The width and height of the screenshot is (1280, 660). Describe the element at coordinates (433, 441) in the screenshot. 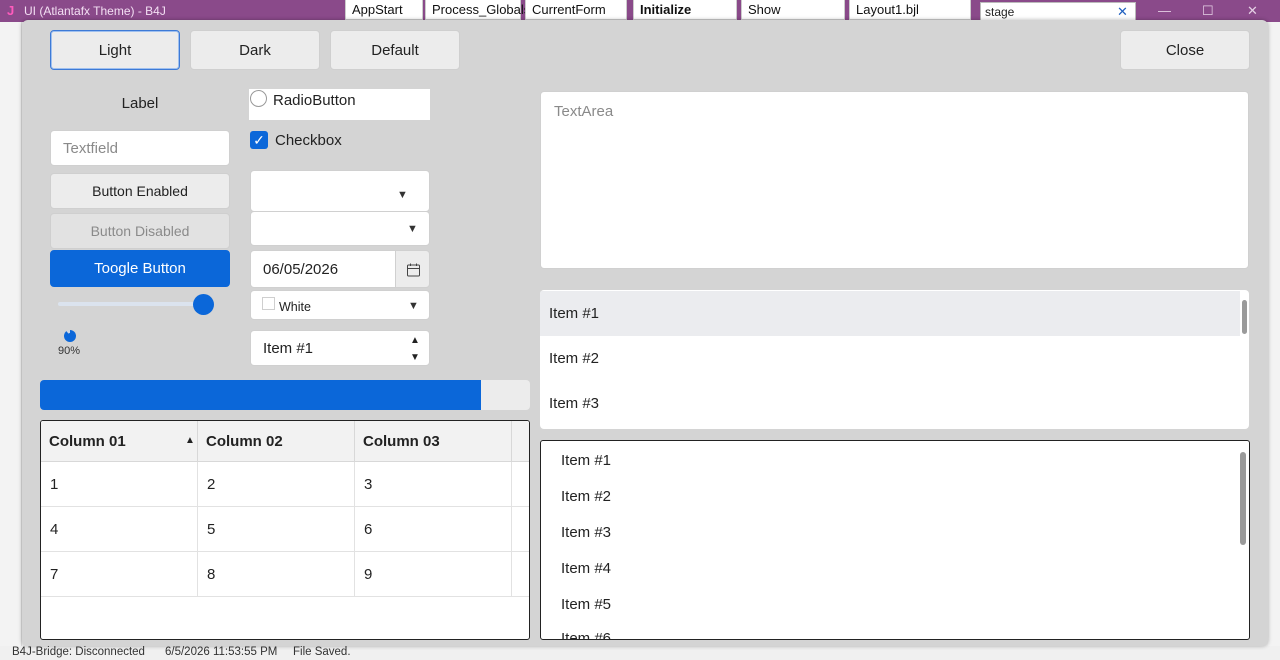

I see `column-header-3: Column 03` at that location.